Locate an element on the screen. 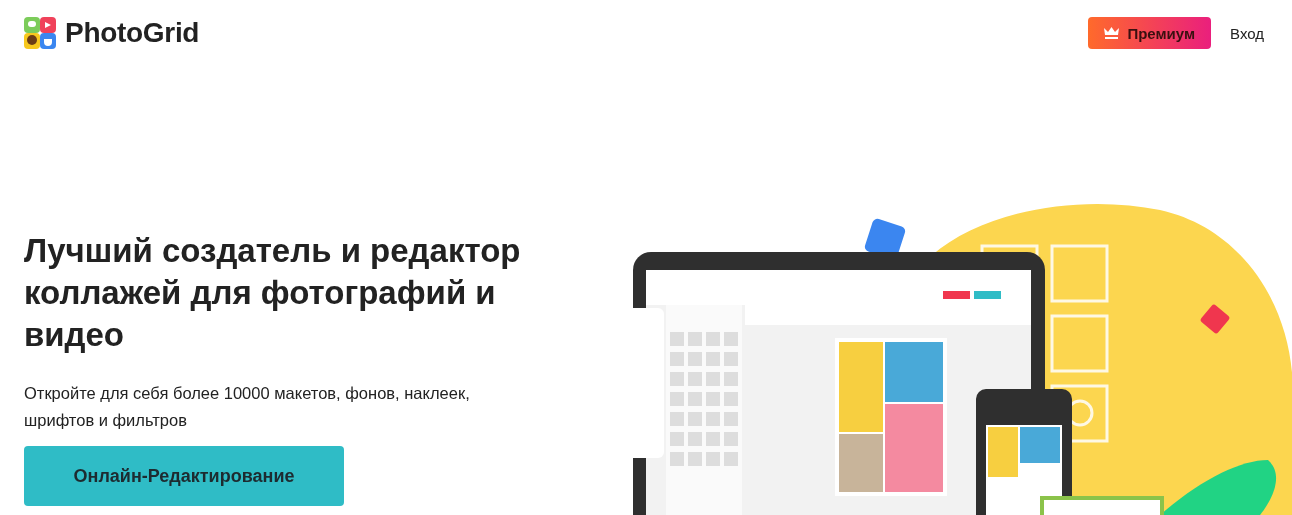 The image size is (1292, 515). logo-icon is located at coordinates (40, 33).